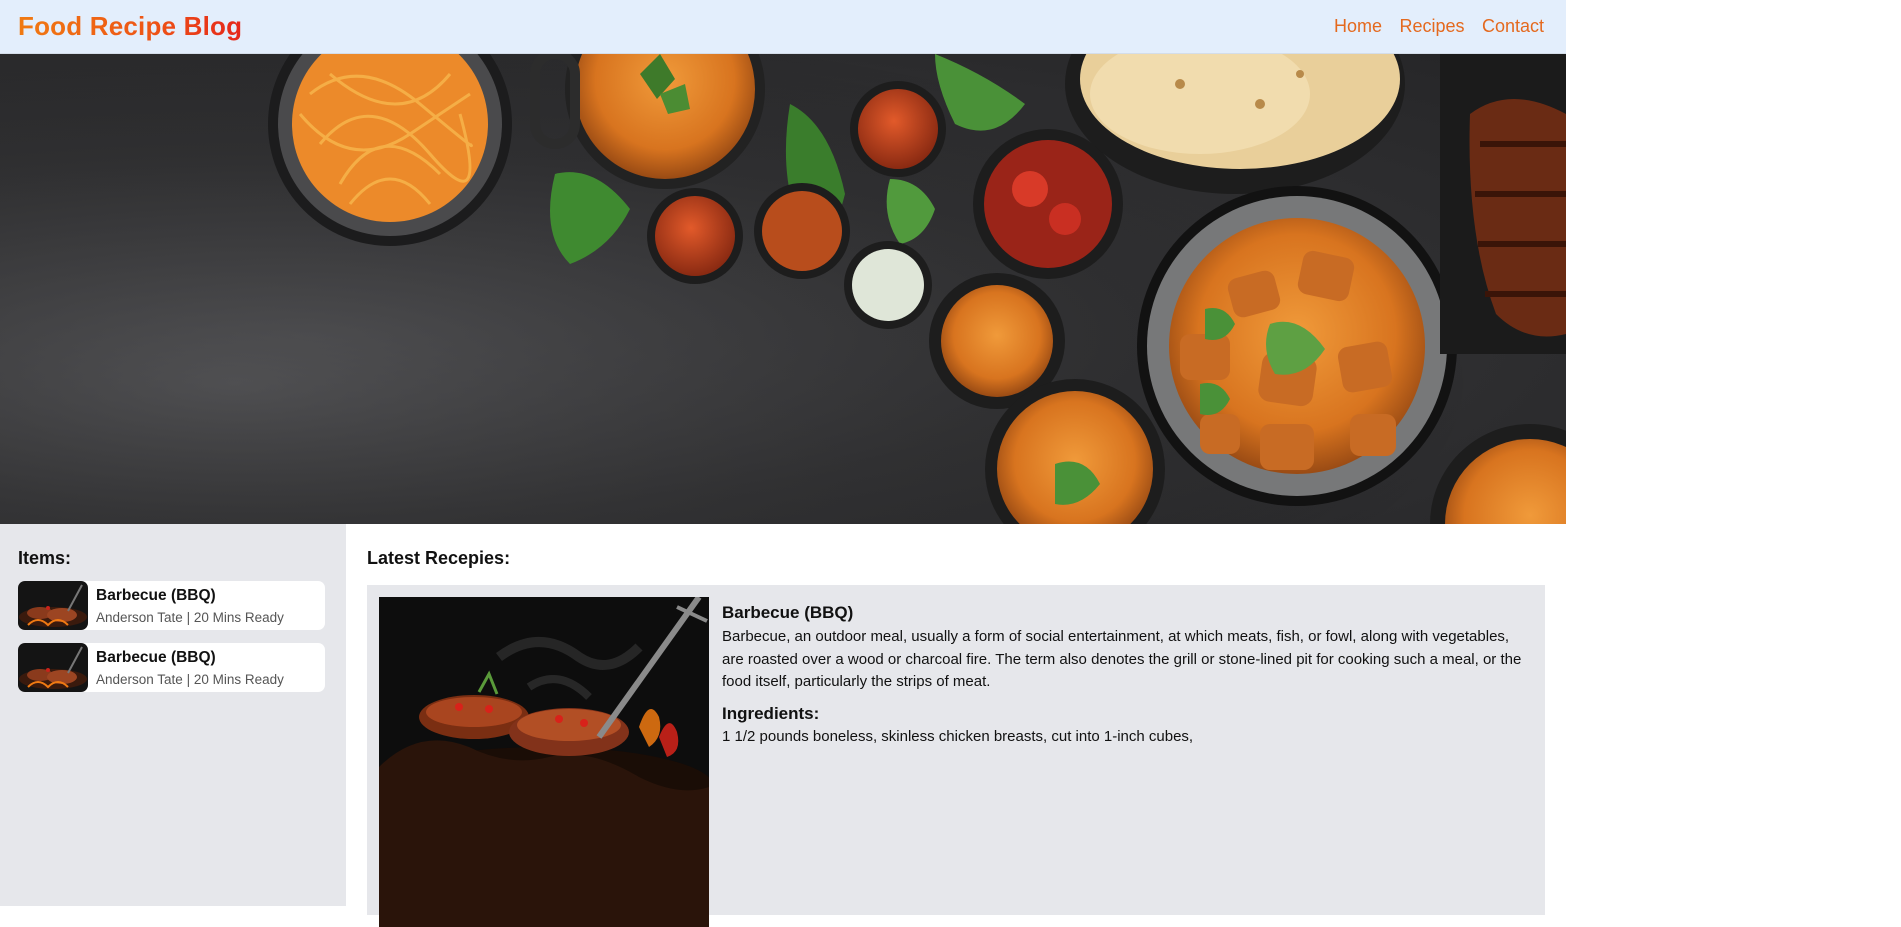 The height and width of the screenshot is (927, 1901). What do you see at coordinates (1358, 26) in the screenshot?
I see `nav-home-link: Home` at bounding box center [1358, 26].